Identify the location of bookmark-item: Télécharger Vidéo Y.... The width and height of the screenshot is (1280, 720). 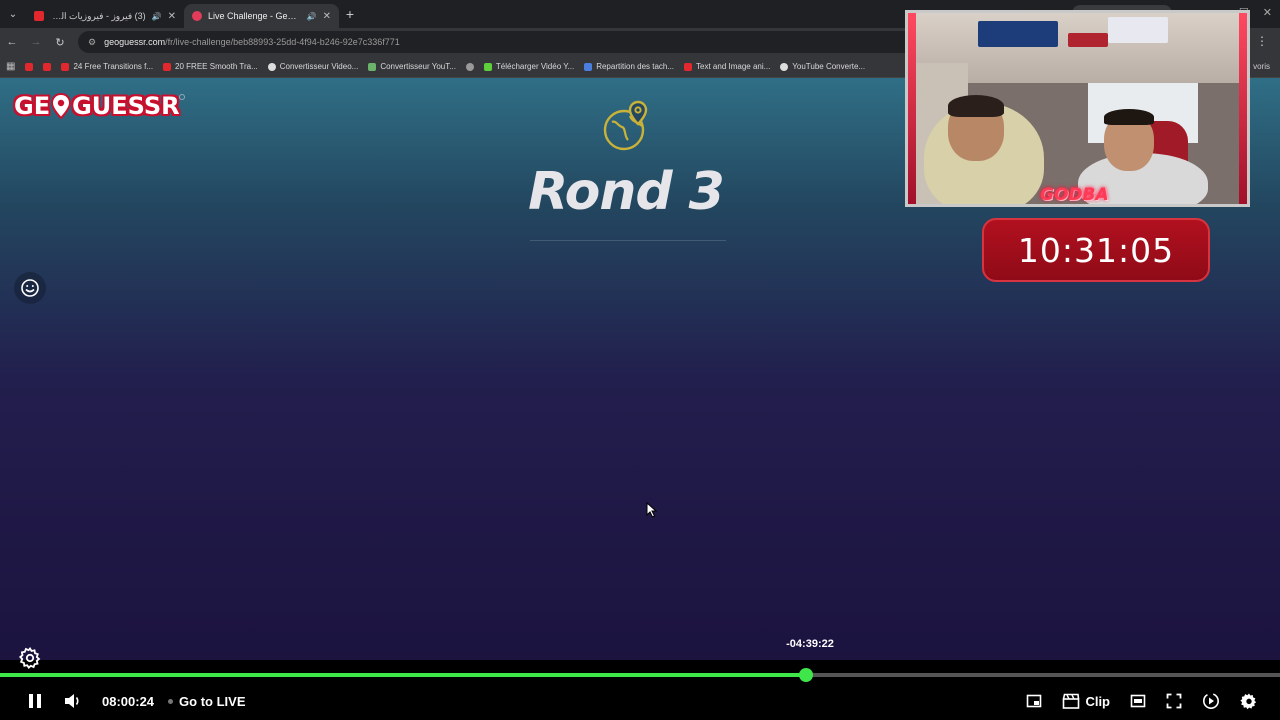
(529, 66).